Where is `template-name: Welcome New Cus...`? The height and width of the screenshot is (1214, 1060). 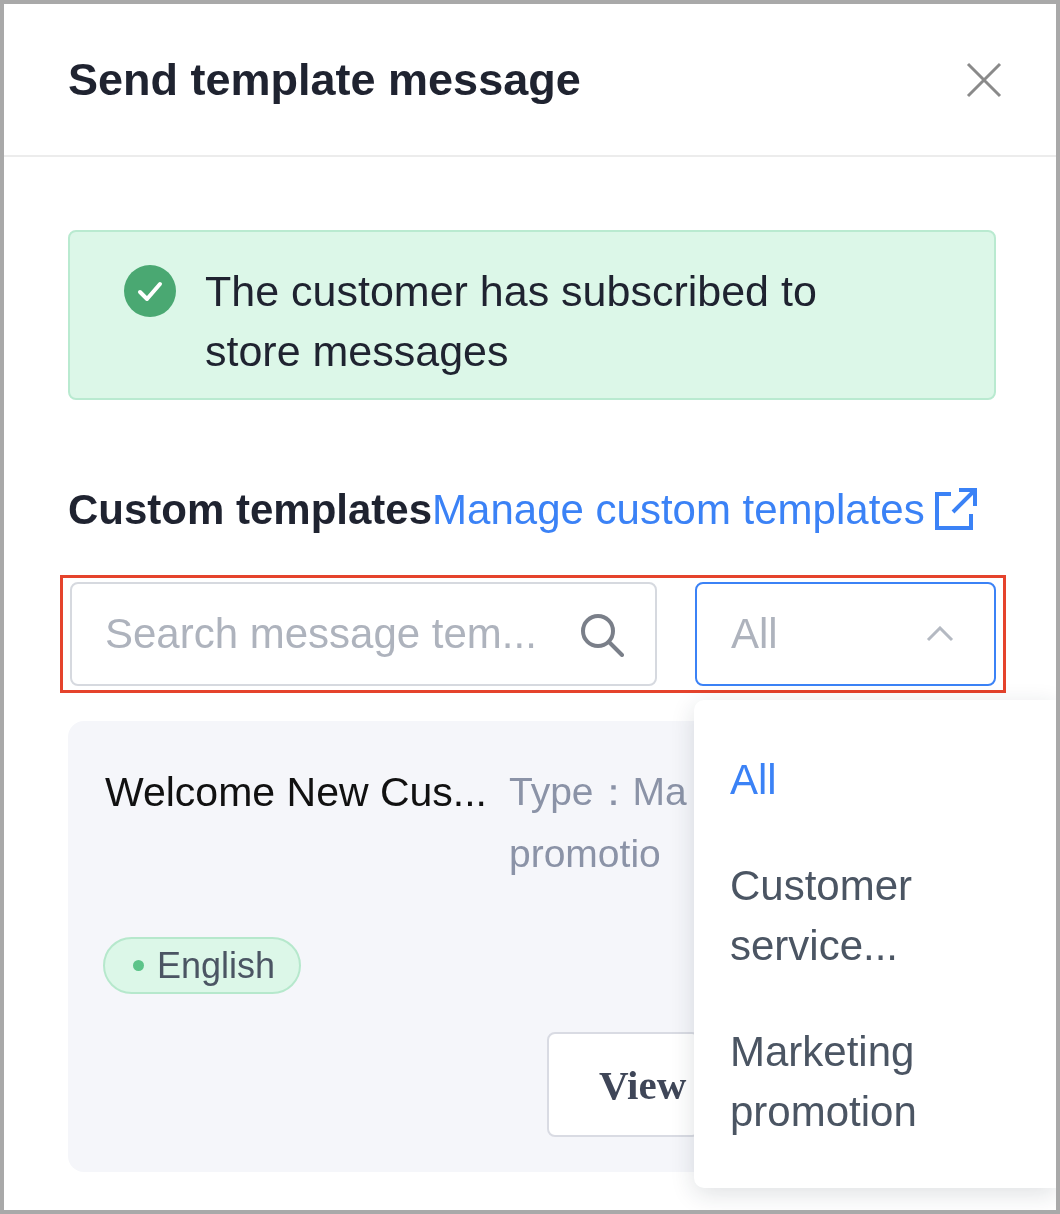
template-name: Welcome New Cus... is located at coordinates (296, 792).